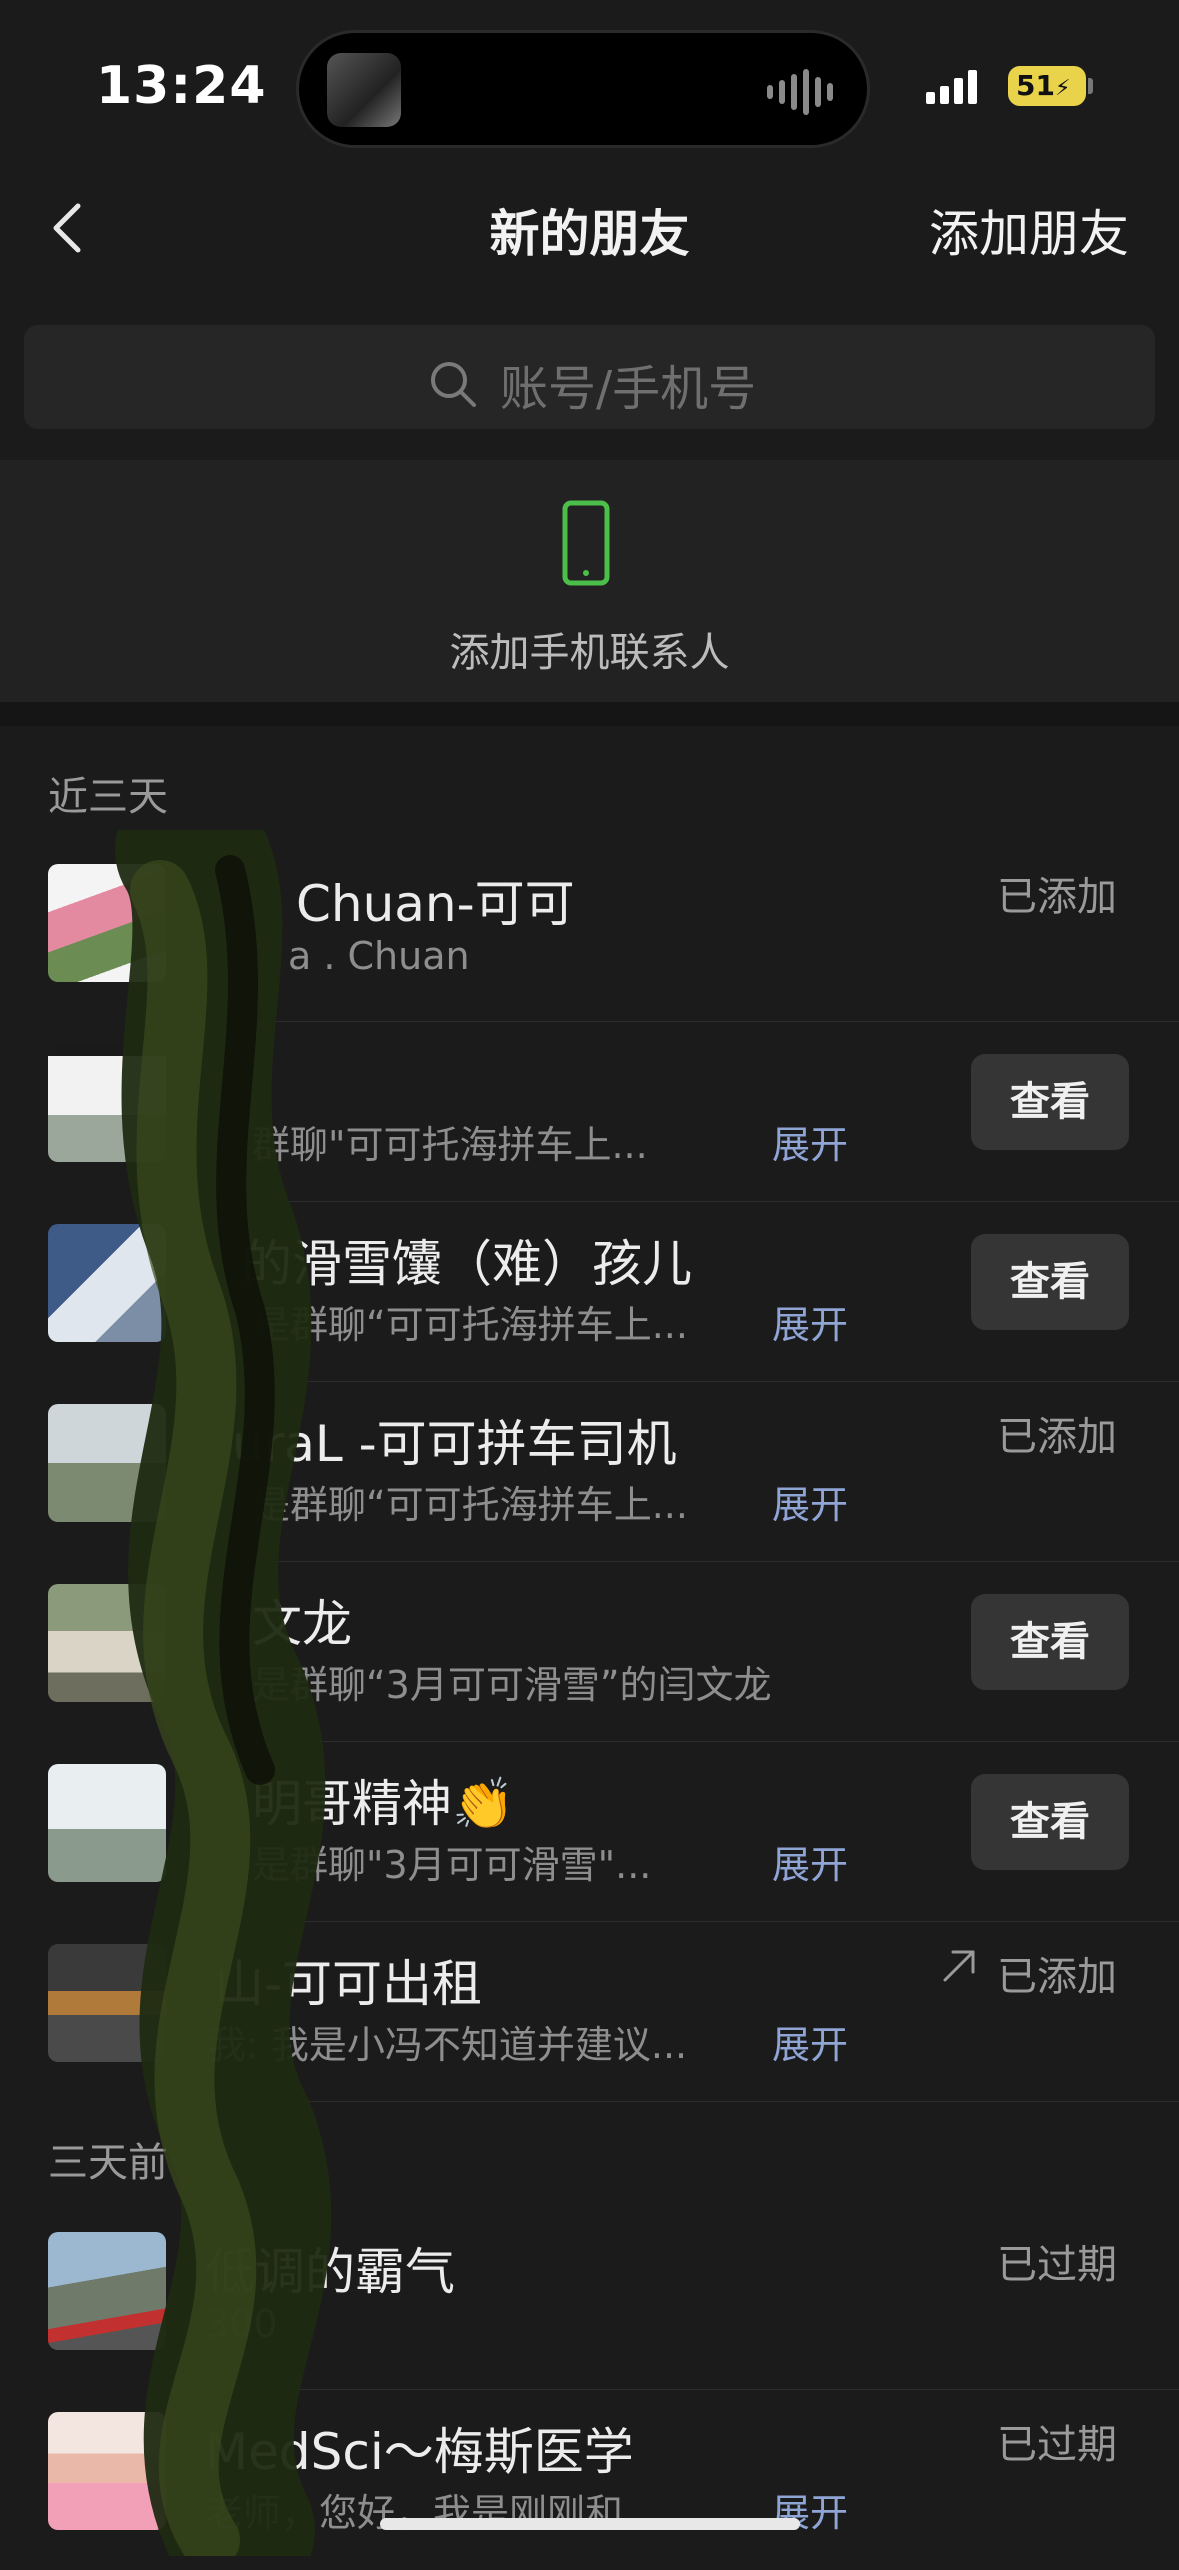 Image resolution: width=1179 pixels, height=2570 pixels. What do you see at coordinates (589, 2300) in the screenshot?
I see `list-item: 低调的霸气 300 已过期` at bounding box center [589, 2300].